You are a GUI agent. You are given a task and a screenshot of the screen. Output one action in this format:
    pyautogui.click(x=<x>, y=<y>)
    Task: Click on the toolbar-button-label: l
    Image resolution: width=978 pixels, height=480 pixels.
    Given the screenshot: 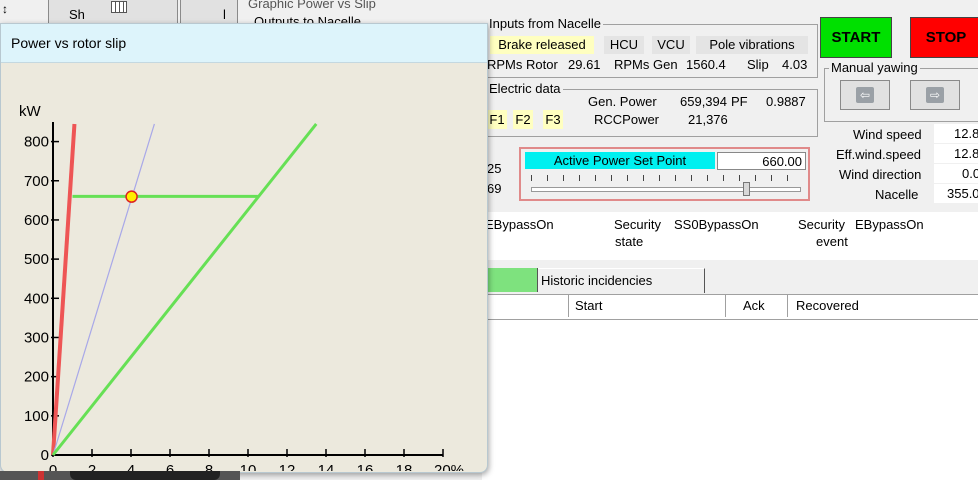 What is the action you would take?
    pyautogui.click(x=224, y=14)
    